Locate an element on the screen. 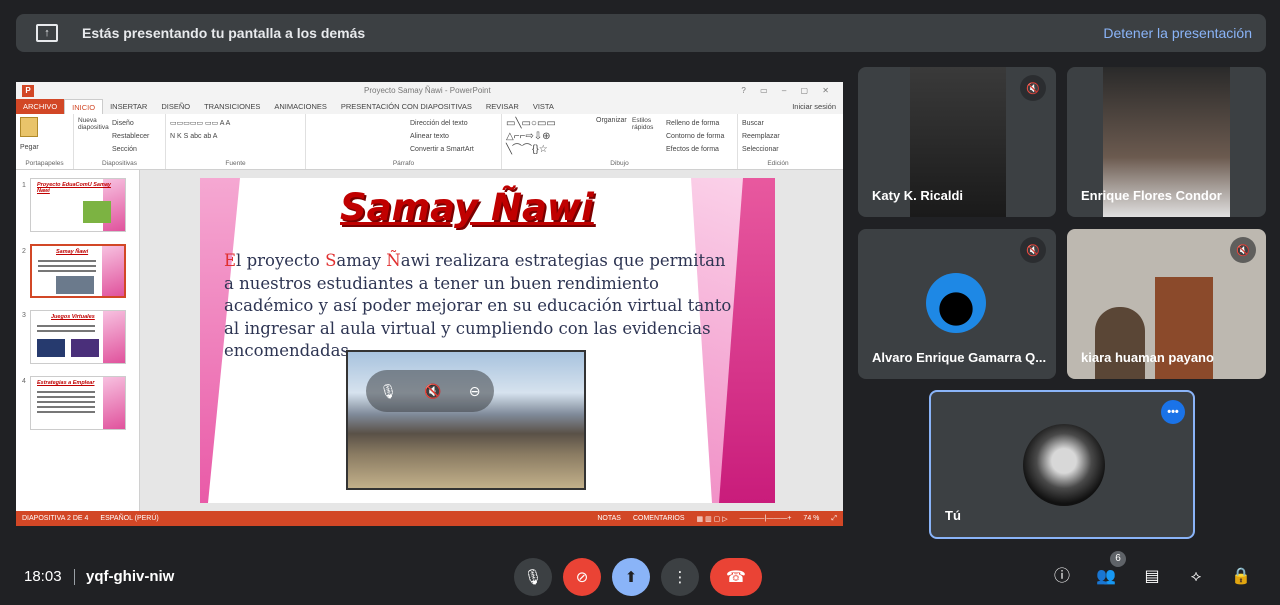 The height and width of the screenshot is (605, 1280). arrange-button: Organizar is located at coordinates (611, 136).